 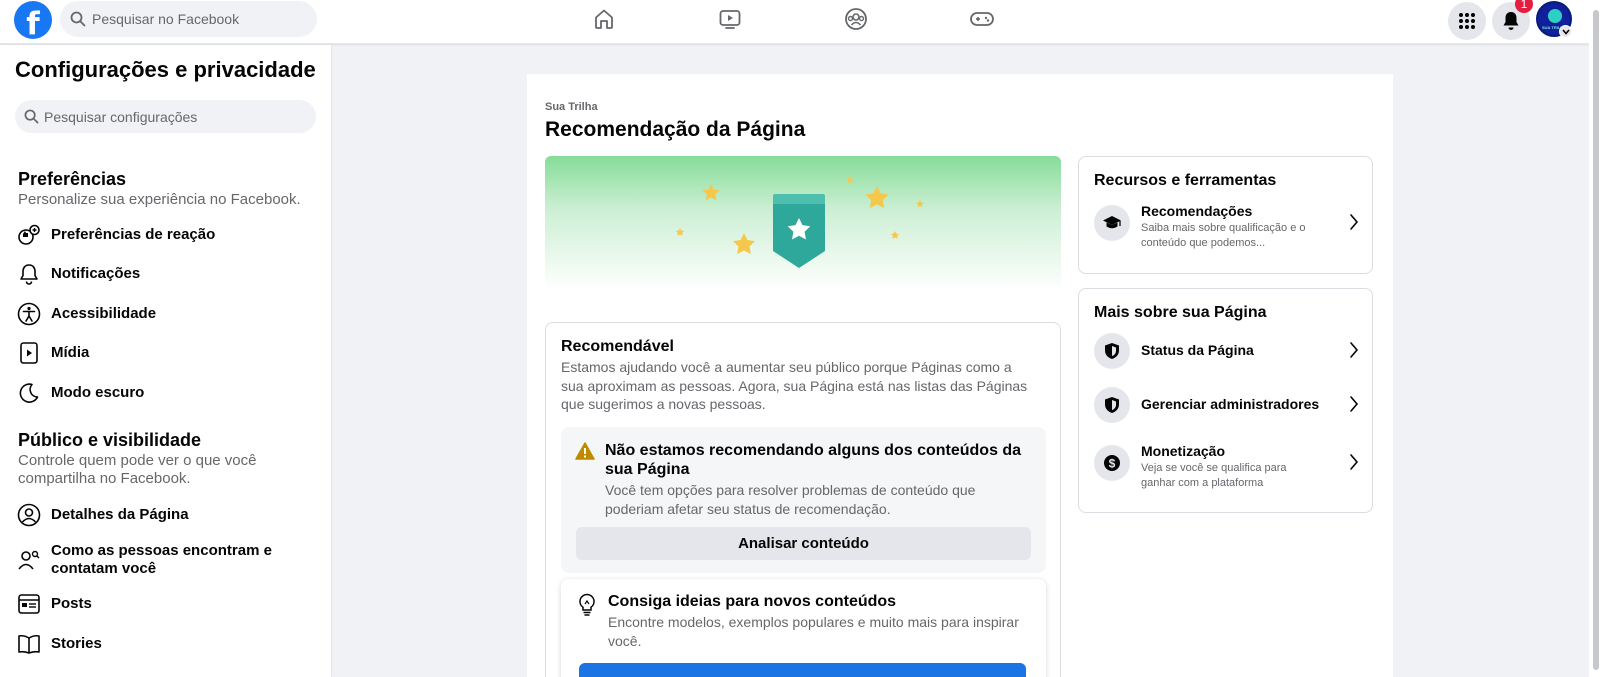 What do you see at coordinates (133, 234) in the screenshot?
I see `sidebar-item-label: Preferências de reação` at bounding box center [133, 234].